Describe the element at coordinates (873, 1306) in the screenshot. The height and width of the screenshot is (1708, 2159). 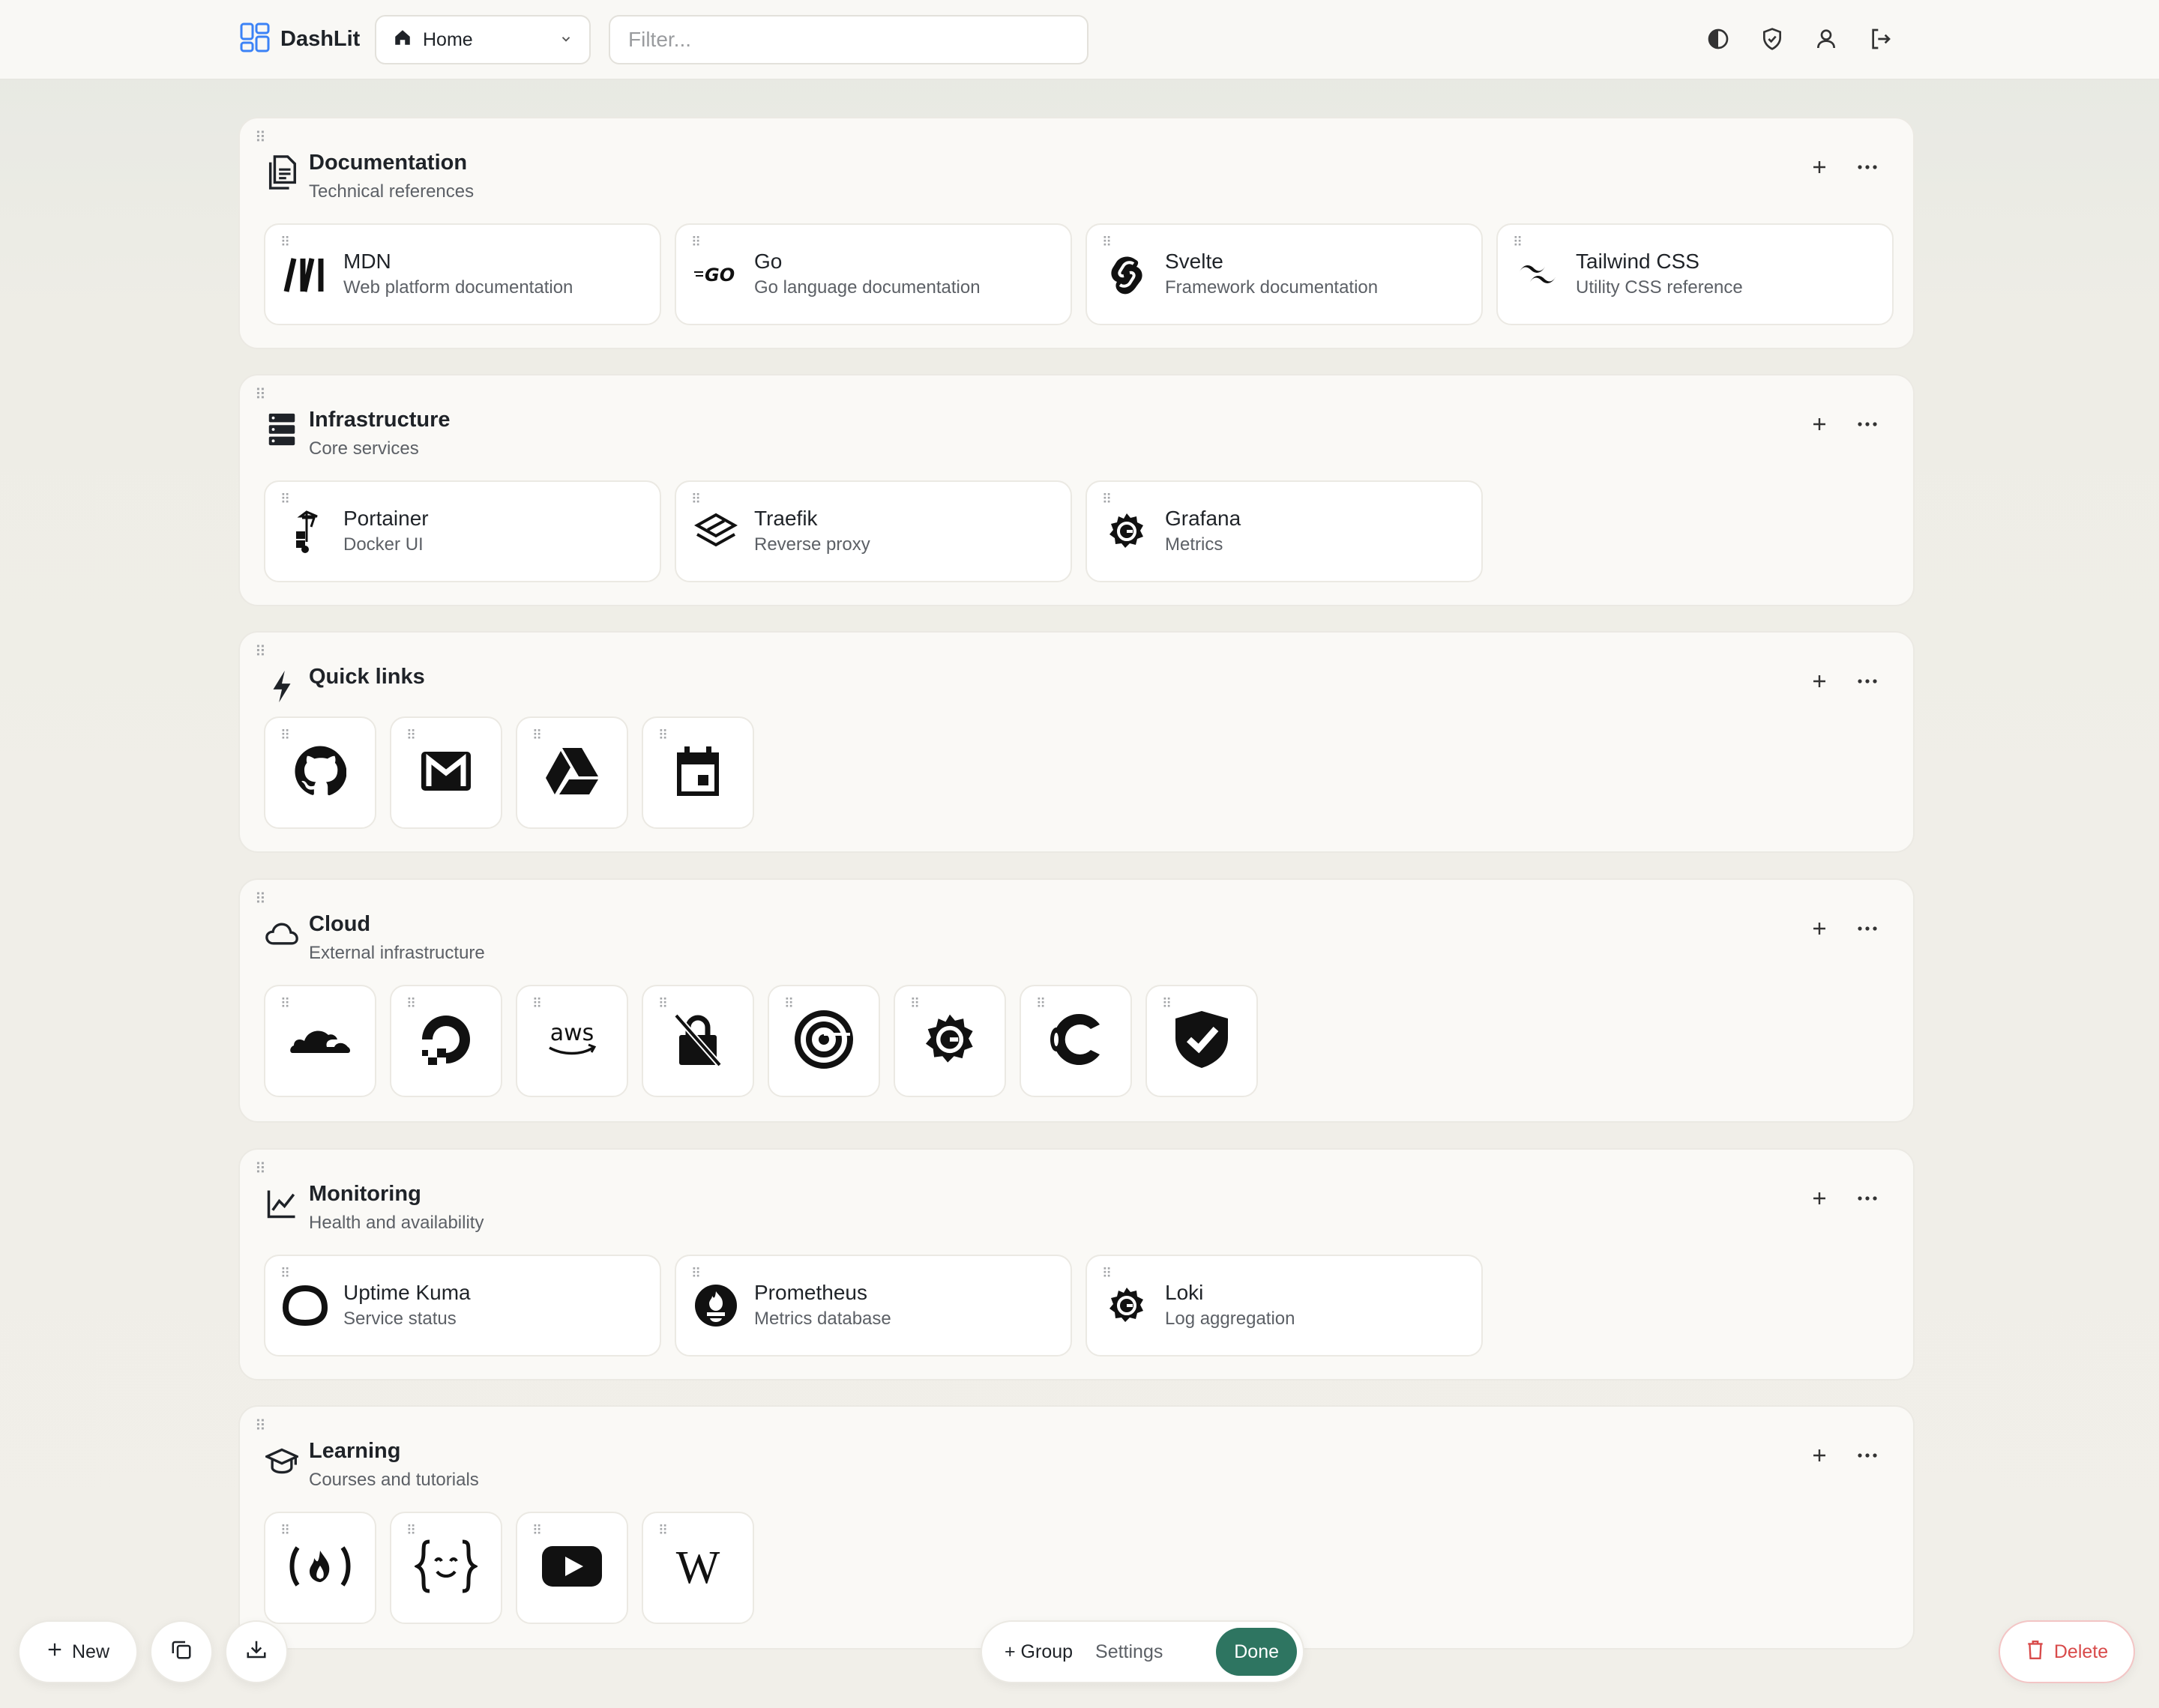
I see `link-card-prometheus: ⠿ Prometheus Metrics database` at that location.